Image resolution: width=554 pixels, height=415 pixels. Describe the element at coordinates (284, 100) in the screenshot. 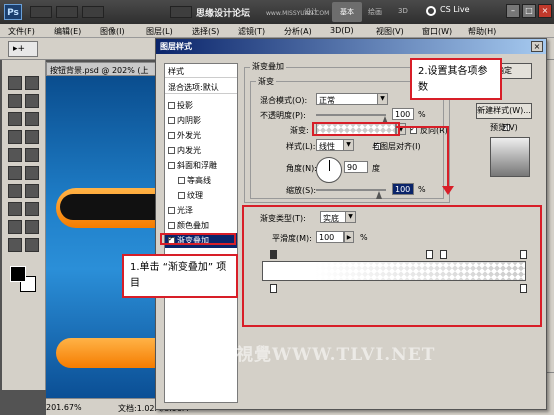

I see `blend-mode-label: 混合模式(O):` at that location.